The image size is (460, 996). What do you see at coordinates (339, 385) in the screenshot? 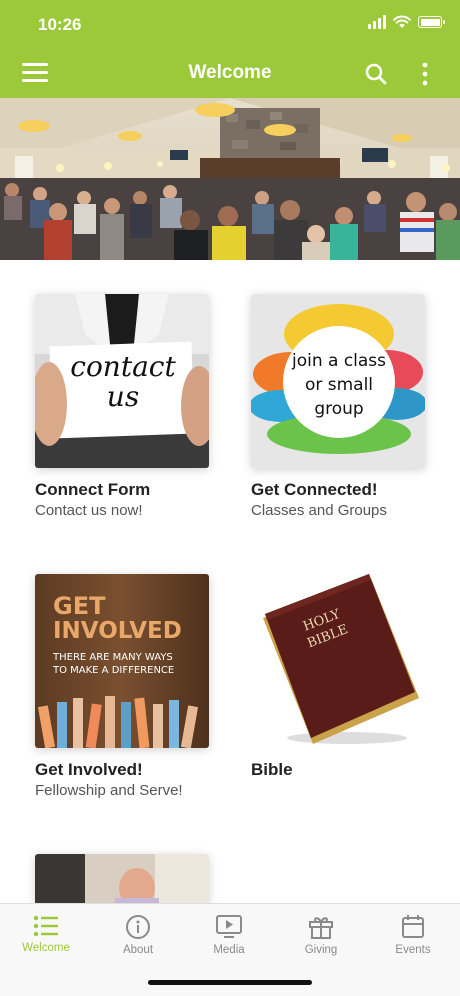
I see `join-image-text-2: or small` at bounding box center [339, 385].